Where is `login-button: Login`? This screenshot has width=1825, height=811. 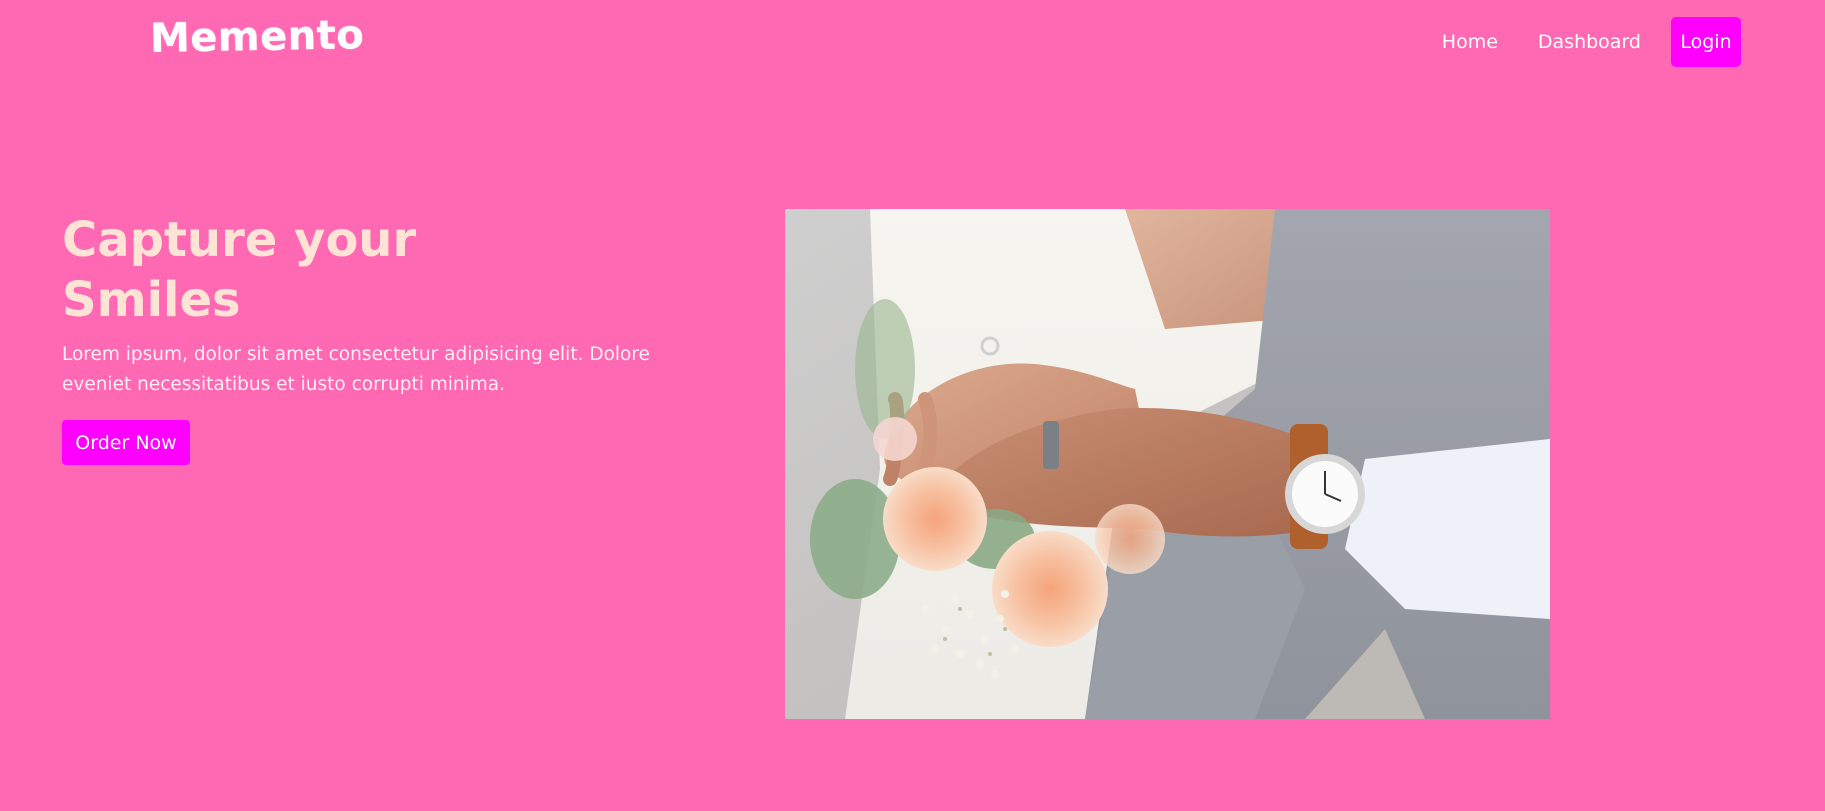 login-button: Login is located at coordinates (1706, 42).